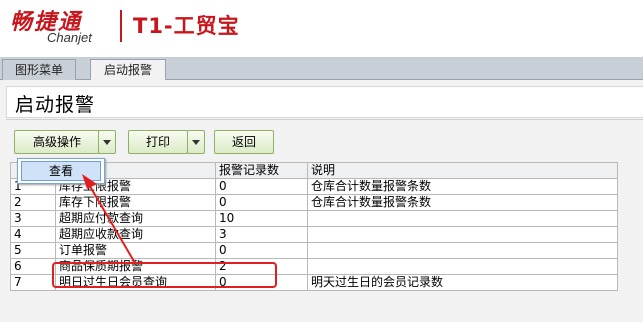 The image size is (643, 322). I want to click on annotation-arrow-line, so click(111, 223).